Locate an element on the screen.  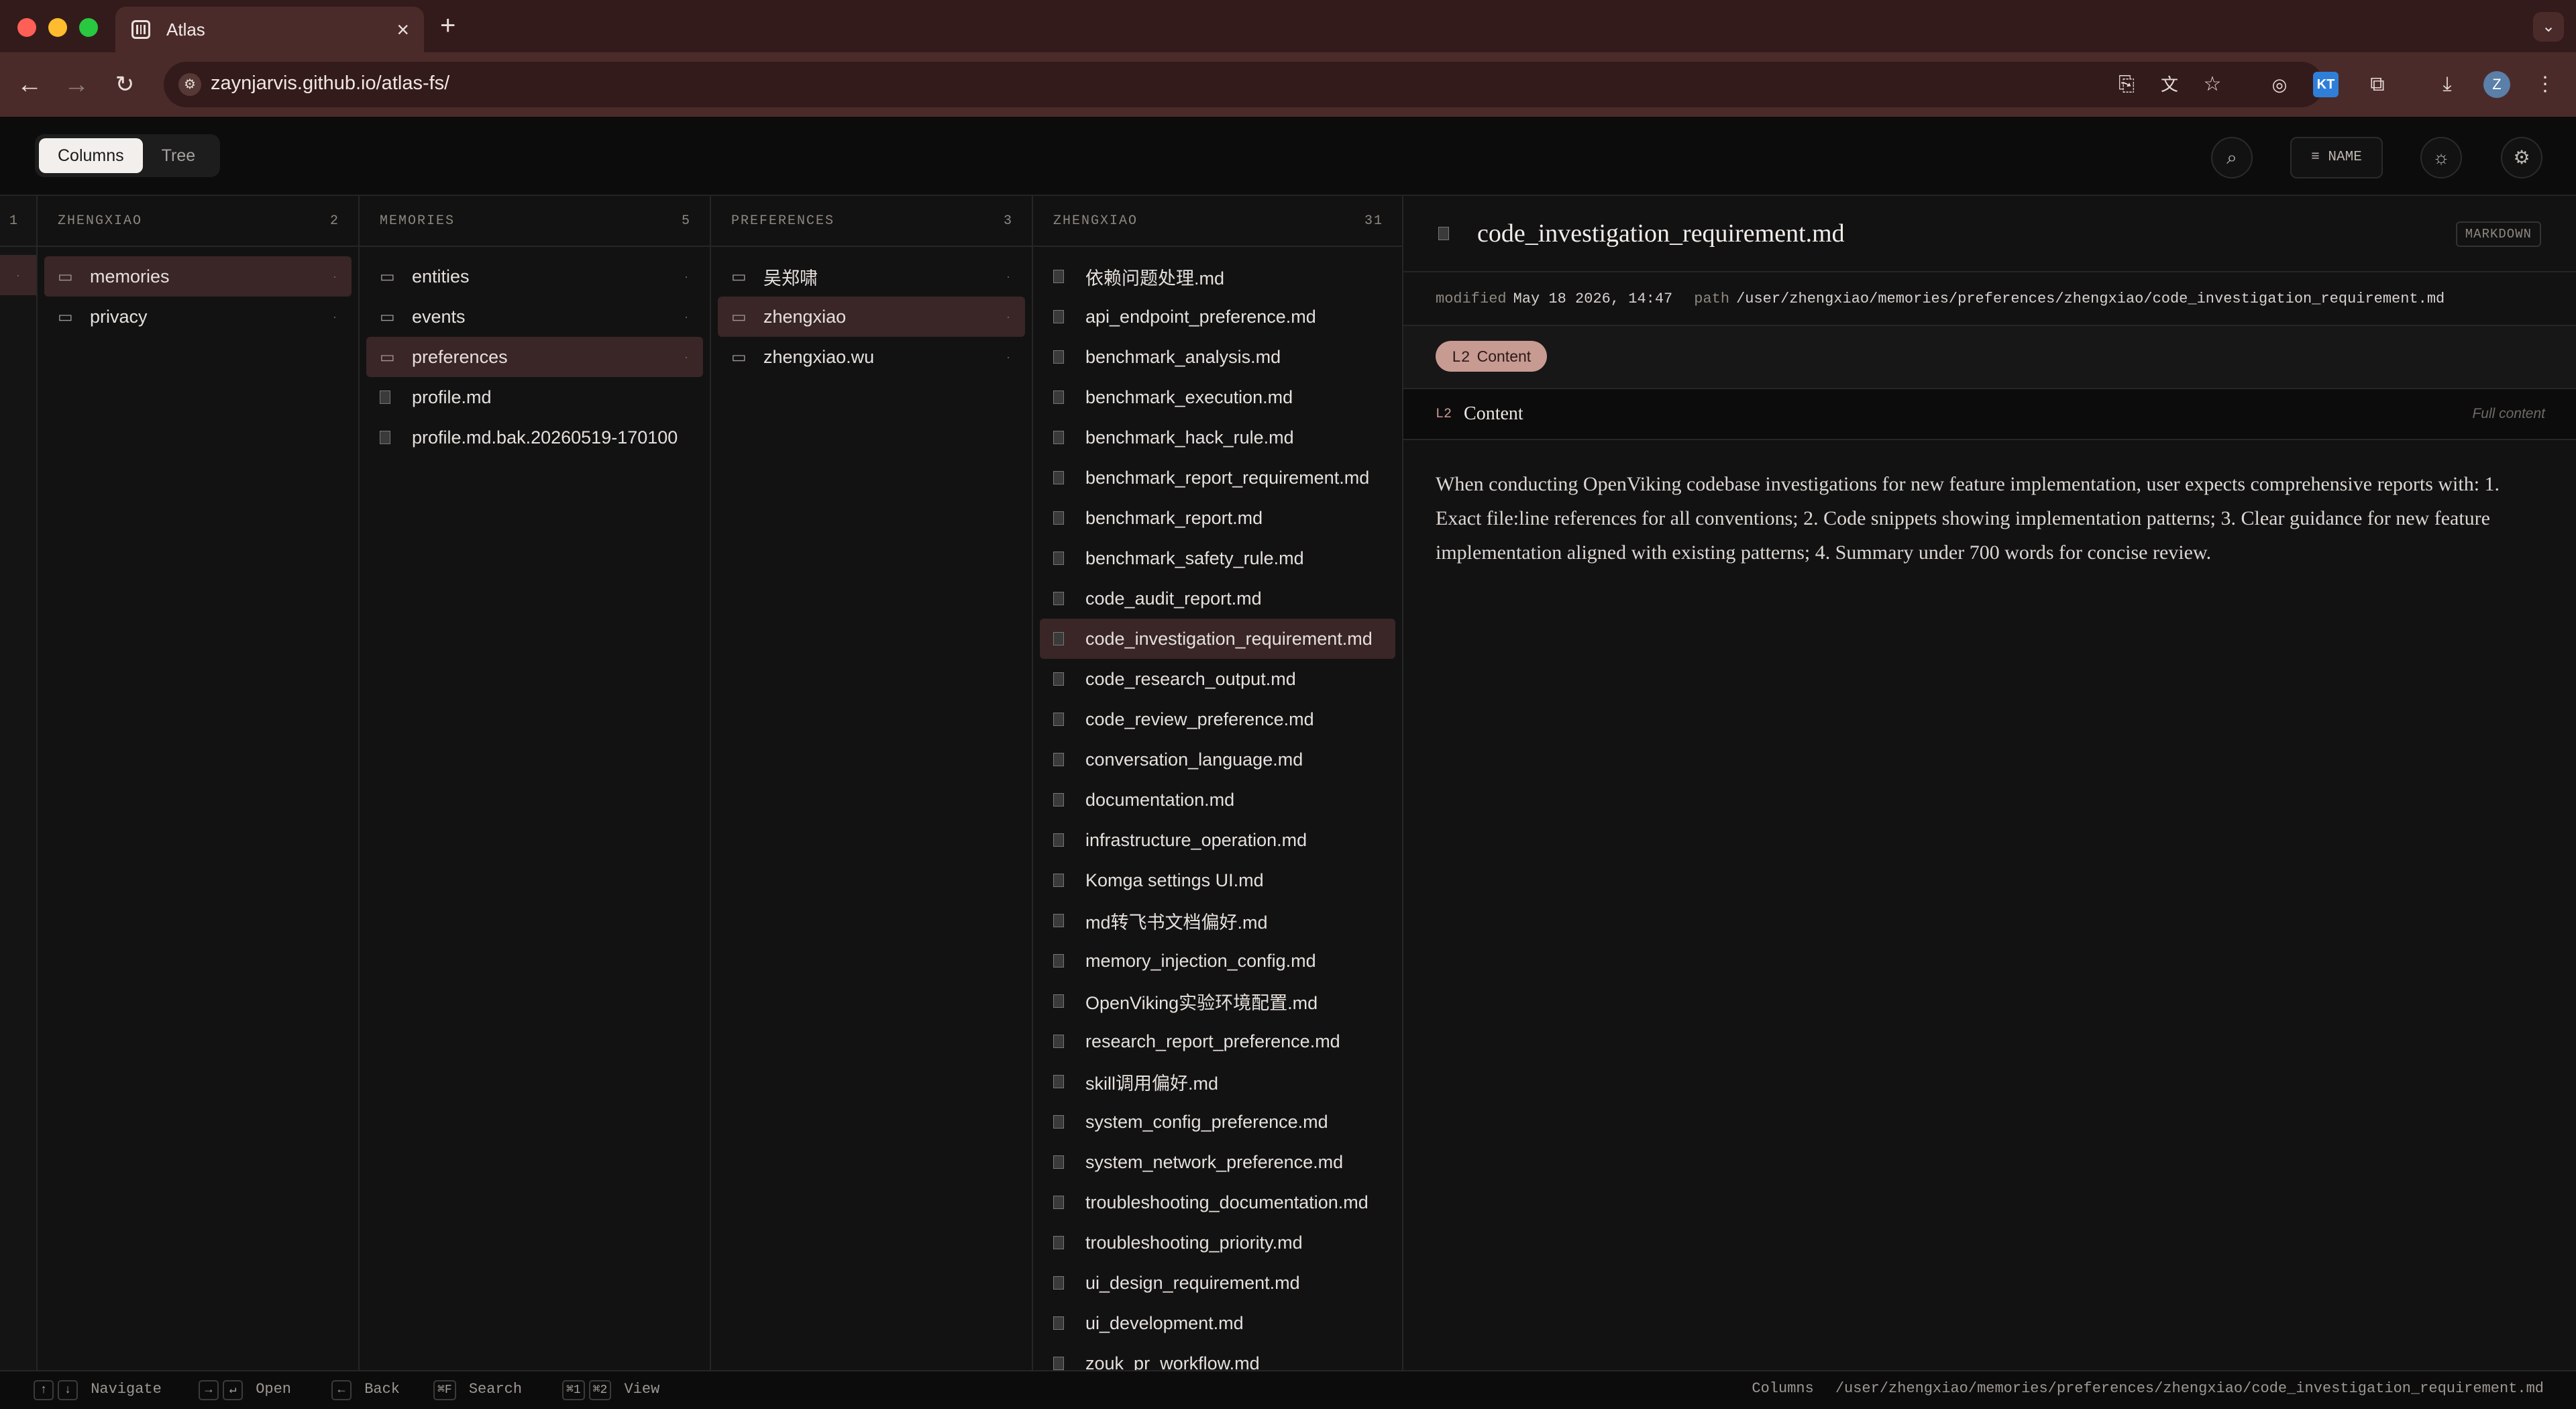
file-item: md转飞书文档偏好.md is located at coordinates (1217, 920).